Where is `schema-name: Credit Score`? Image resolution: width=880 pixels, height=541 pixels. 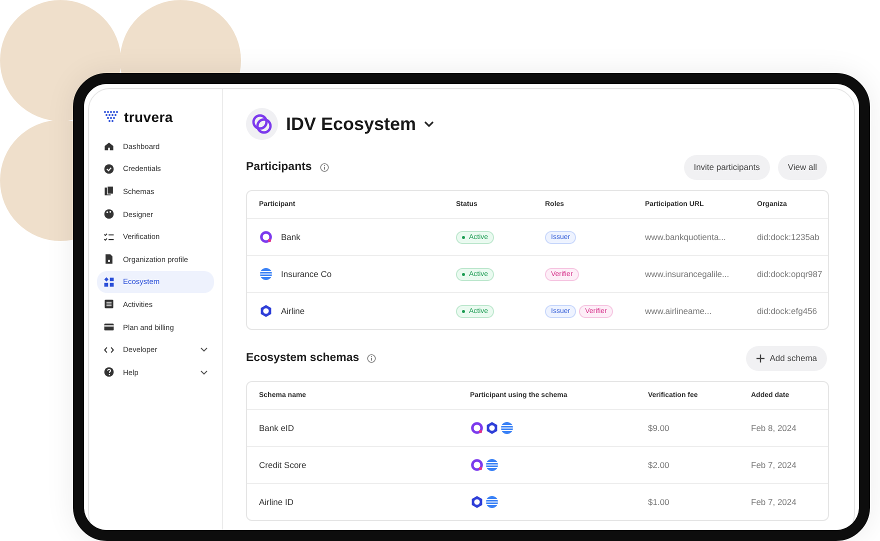 schema-name: Credit Score is located at coordinates (282, 465).